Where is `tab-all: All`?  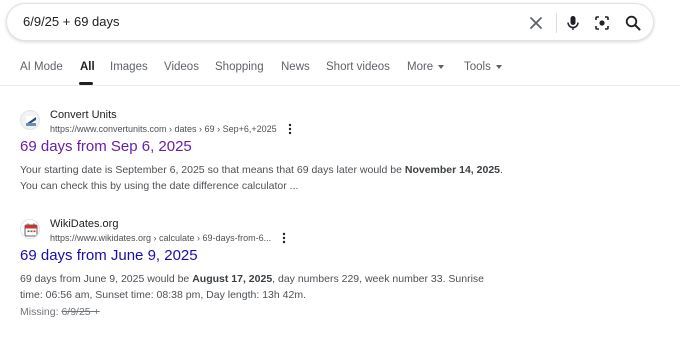
tab-all: All is located at coordinates (87, 67).